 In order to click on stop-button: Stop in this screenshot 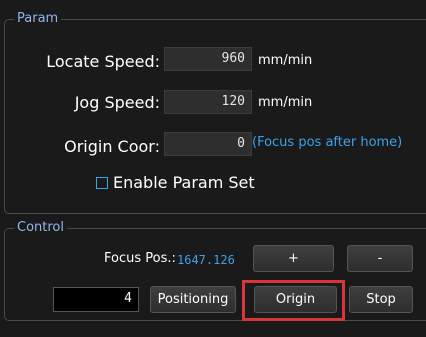, I will do `click(381, 299)`.